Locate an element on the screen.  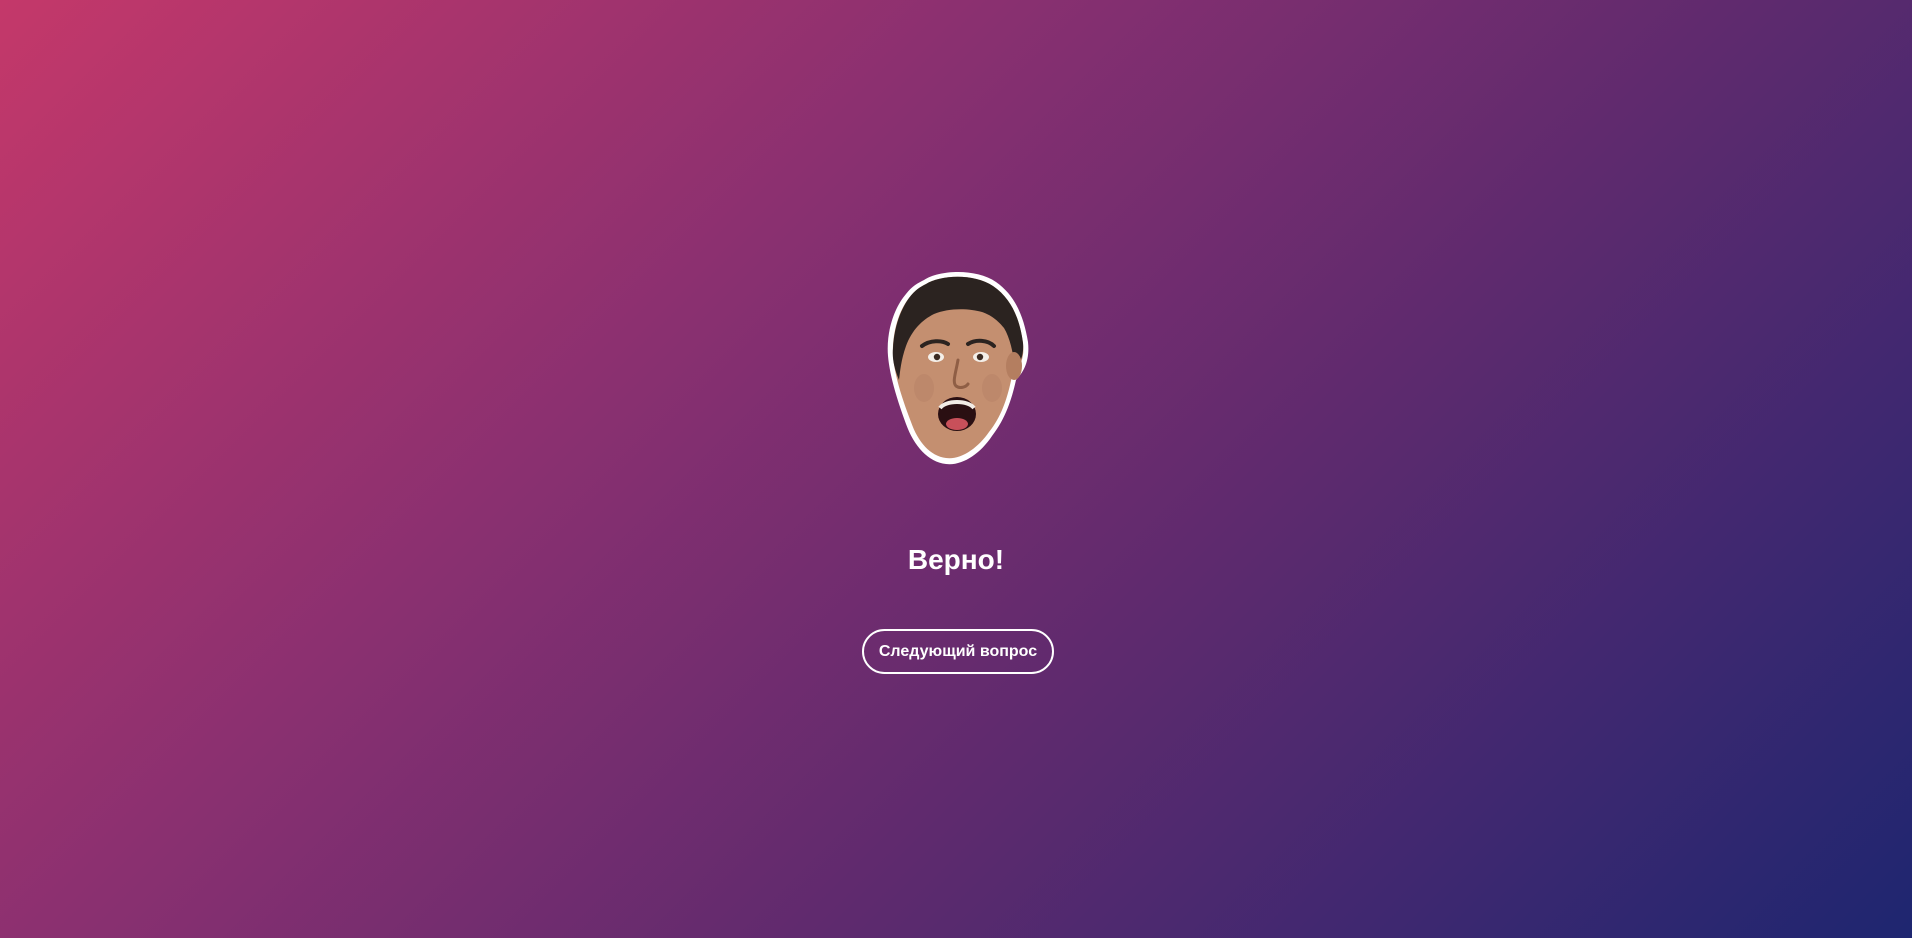
next-question-button: Следующий вопрос is located at coordinates (958, 651).